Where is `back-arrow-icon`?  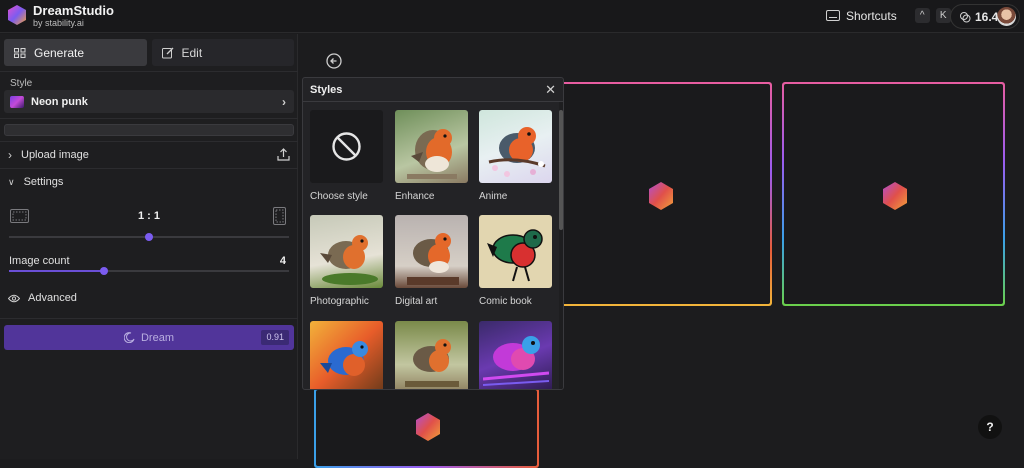
back-arrow-icon is located at coordinates (334, 61).